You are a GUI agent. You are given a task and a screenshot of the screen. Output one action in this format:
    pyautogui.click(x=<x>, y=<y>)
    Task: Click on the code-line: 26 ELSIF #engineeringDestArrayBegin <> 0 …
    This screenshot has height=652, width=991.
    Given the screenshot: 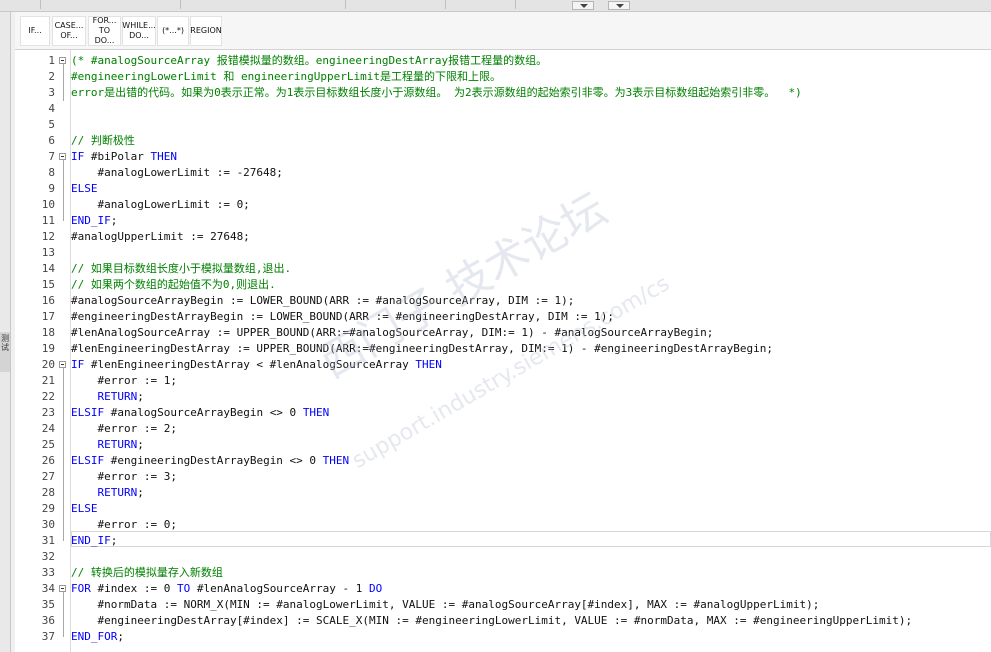 What is the action you would take?
    pyautogui.click(x=503, y=461)
    